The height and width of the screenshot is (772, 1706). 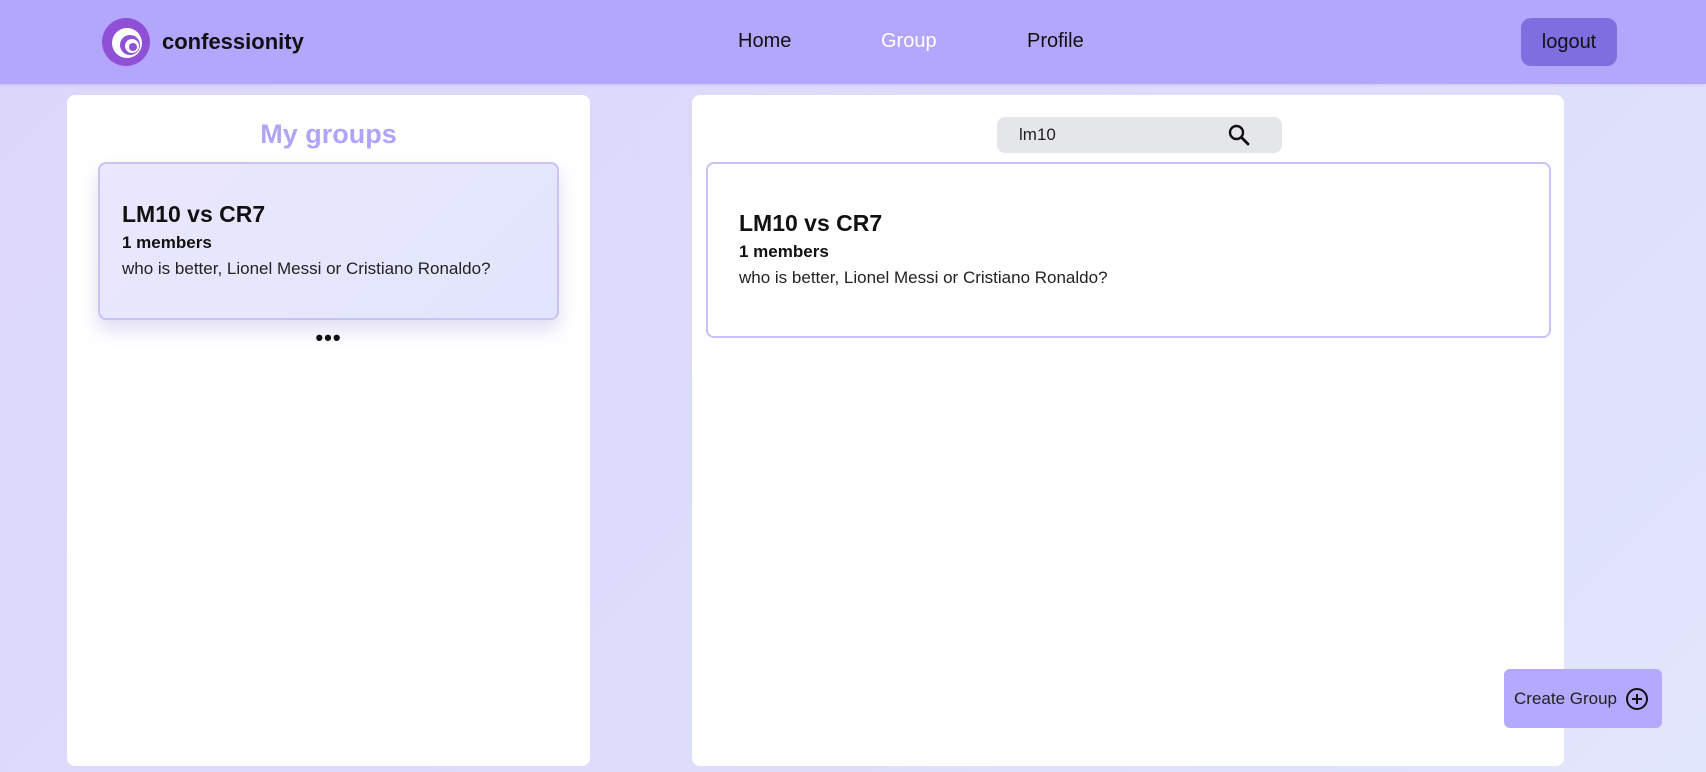 I want to click on brand-name: confessionity, so click(x=233, y=41).